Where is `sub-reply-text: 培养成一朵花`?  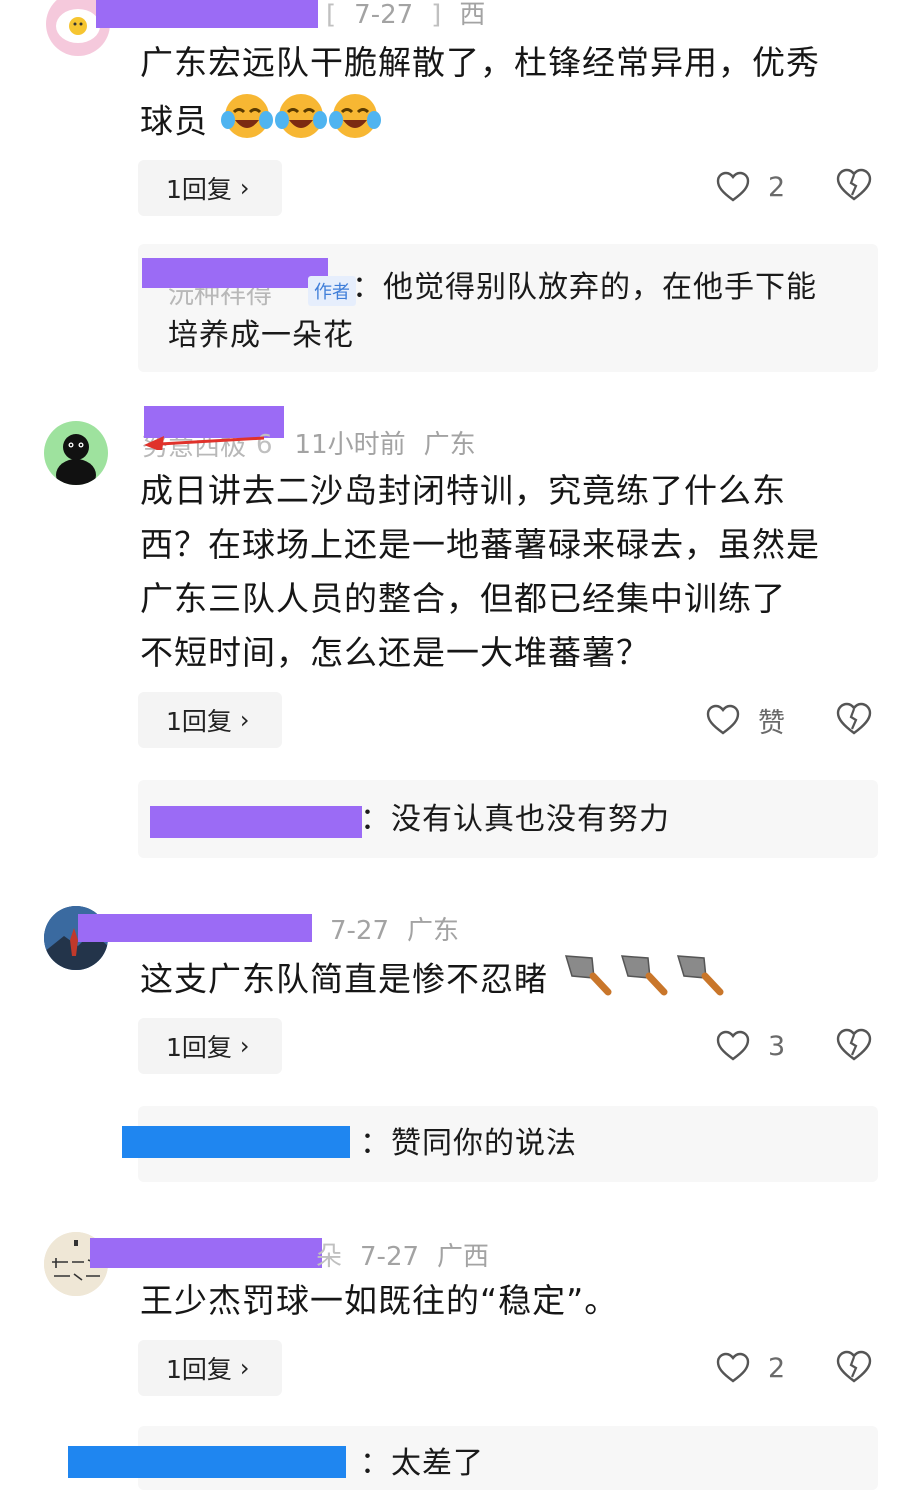 sub-reply-text: 培养成一朵花 is located at coordinates (261, 335).